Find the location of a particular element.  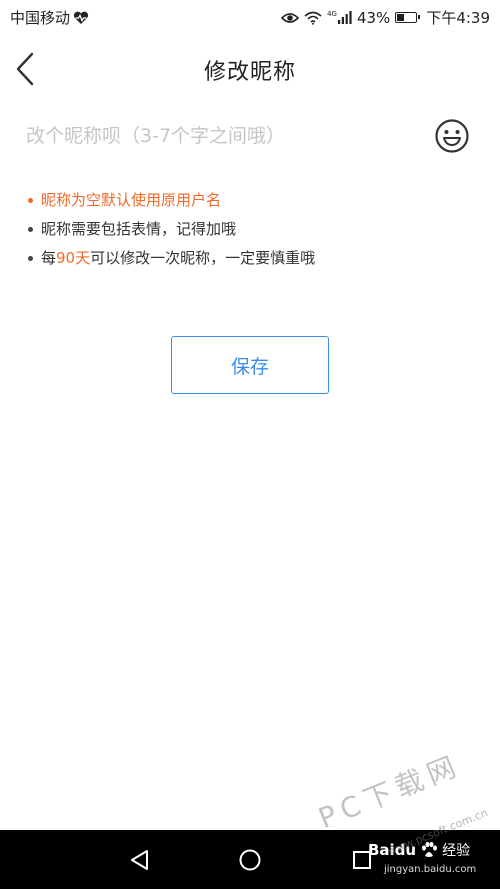

tip-highlight-days: 90天 is located at coordinates (73, 258).